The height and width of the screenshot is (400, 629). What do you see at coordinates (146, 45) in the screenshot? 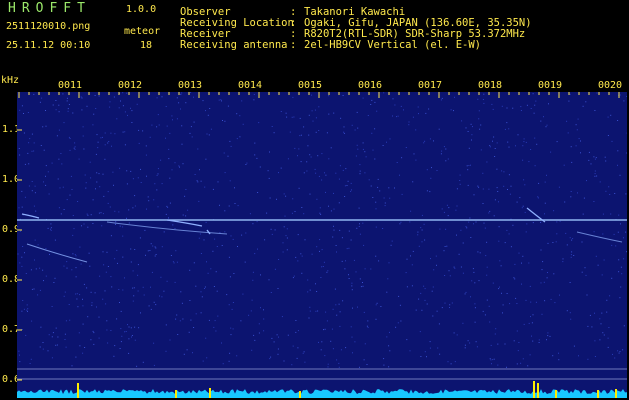
I see `meteor-count: 18` at bounding box center [146, 45].